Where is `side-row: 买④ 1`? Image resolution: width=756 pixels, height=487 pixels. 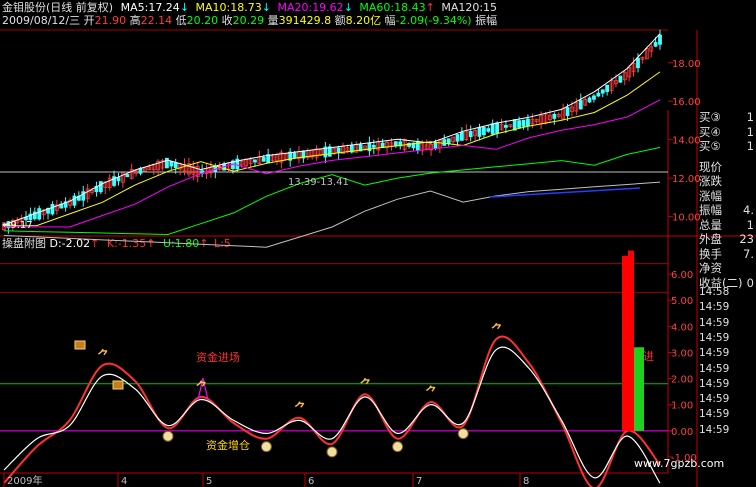
side-row: 买④ 1 is located at coordinates (727, 132).